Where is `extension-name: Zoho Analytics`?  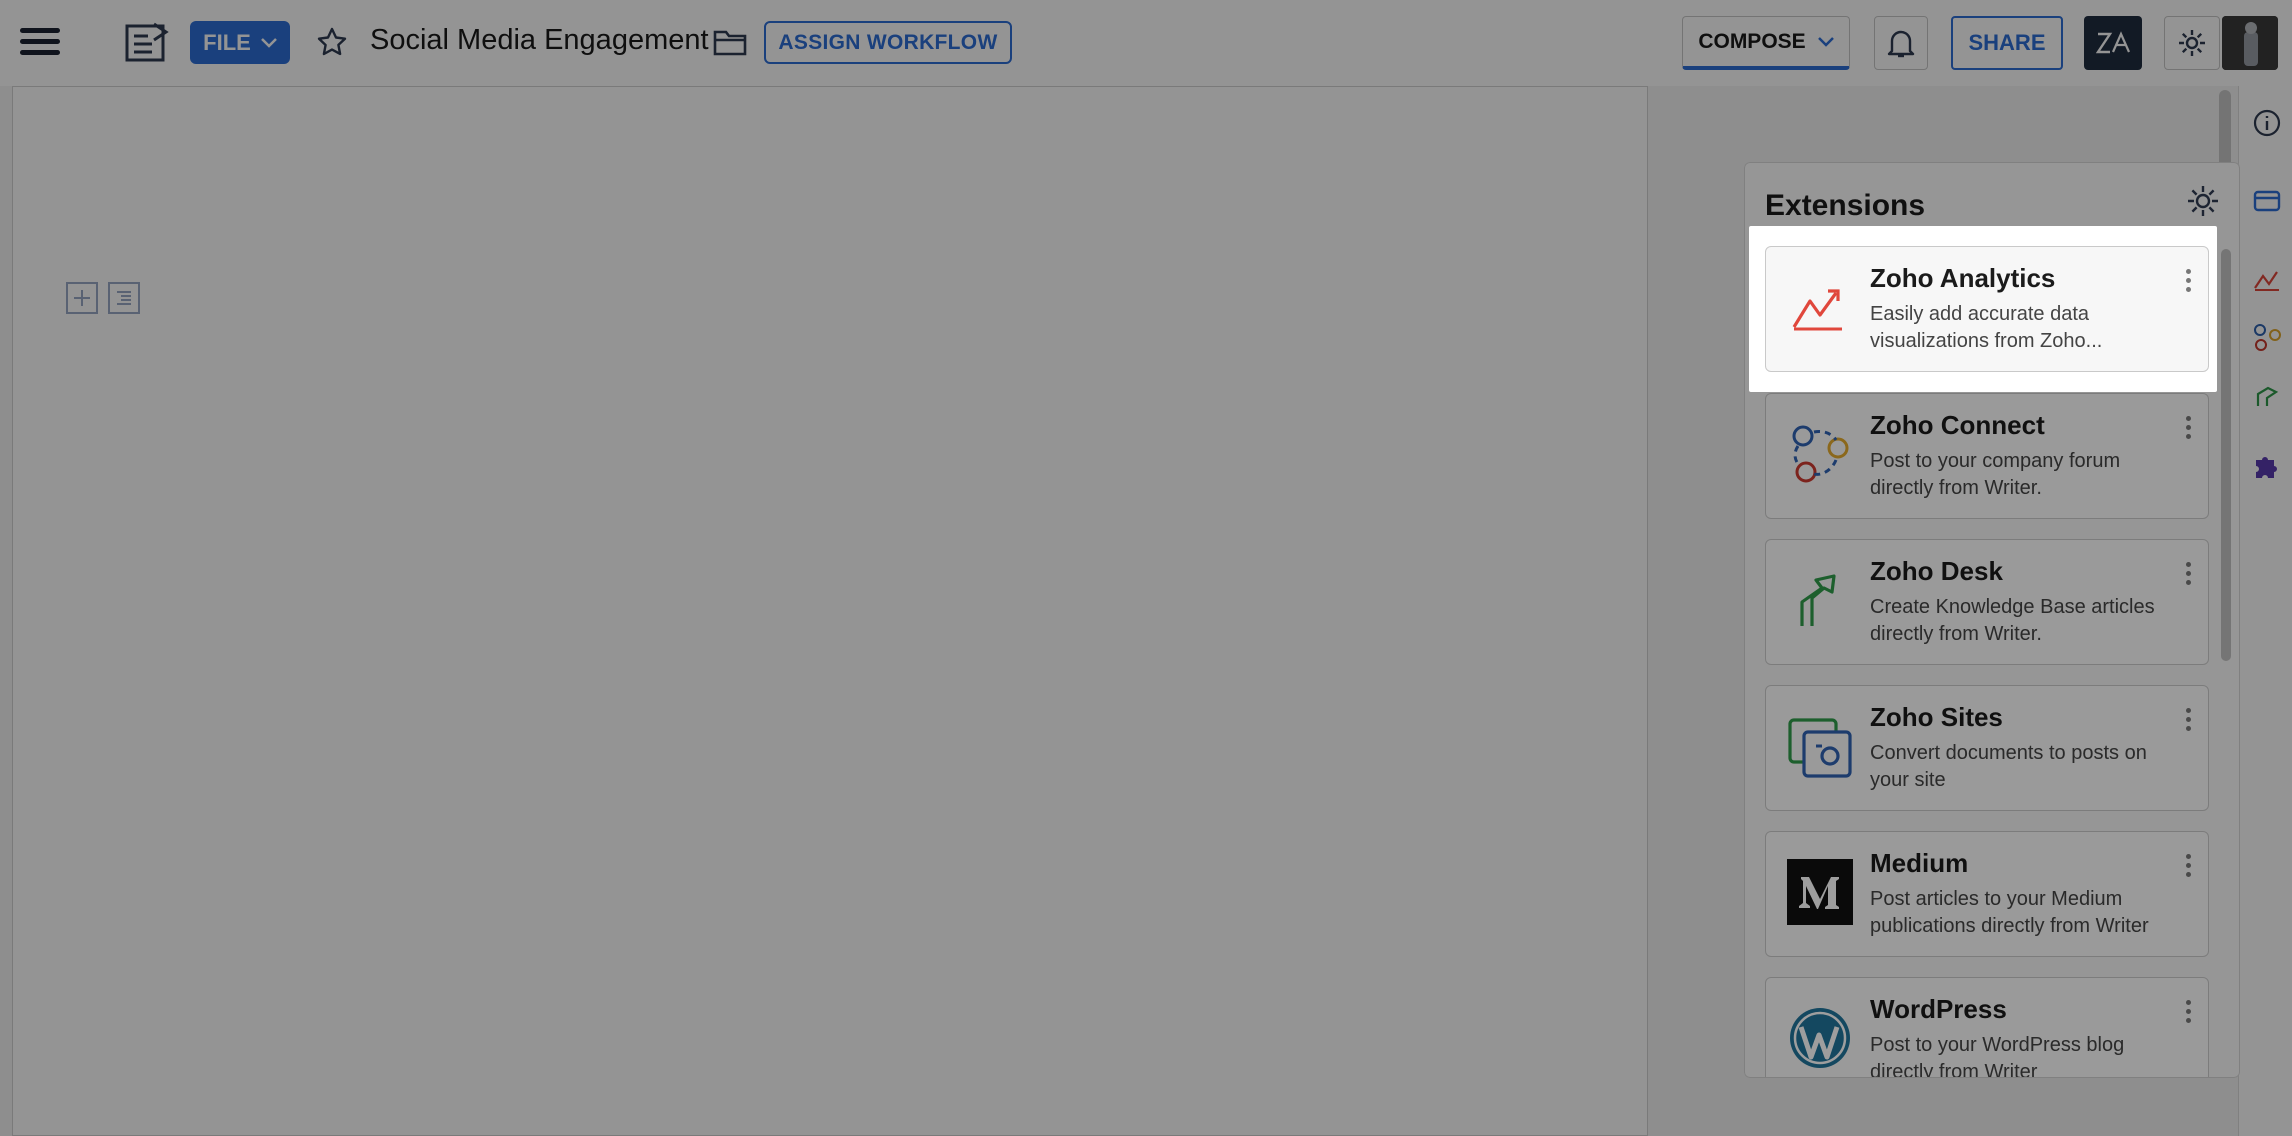 extension-name: Zoho Analytics is located at coordinates (1963, 278).